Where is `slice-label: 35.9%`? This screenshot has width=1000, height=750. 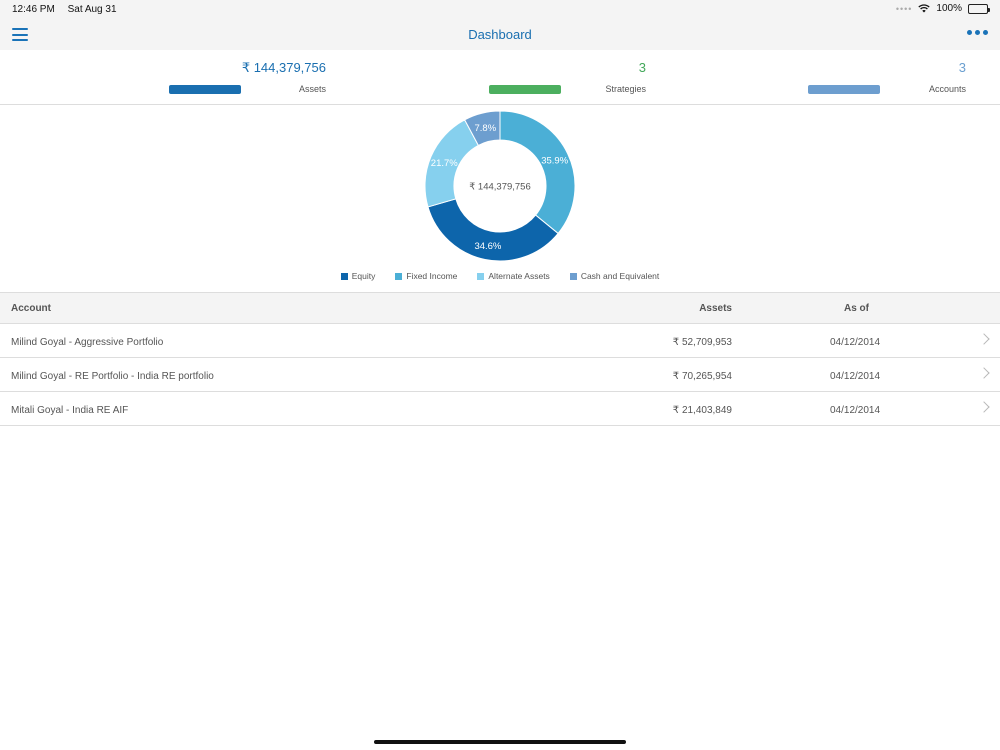
slice-label: 35.9% is located at coordinates (554, 161).